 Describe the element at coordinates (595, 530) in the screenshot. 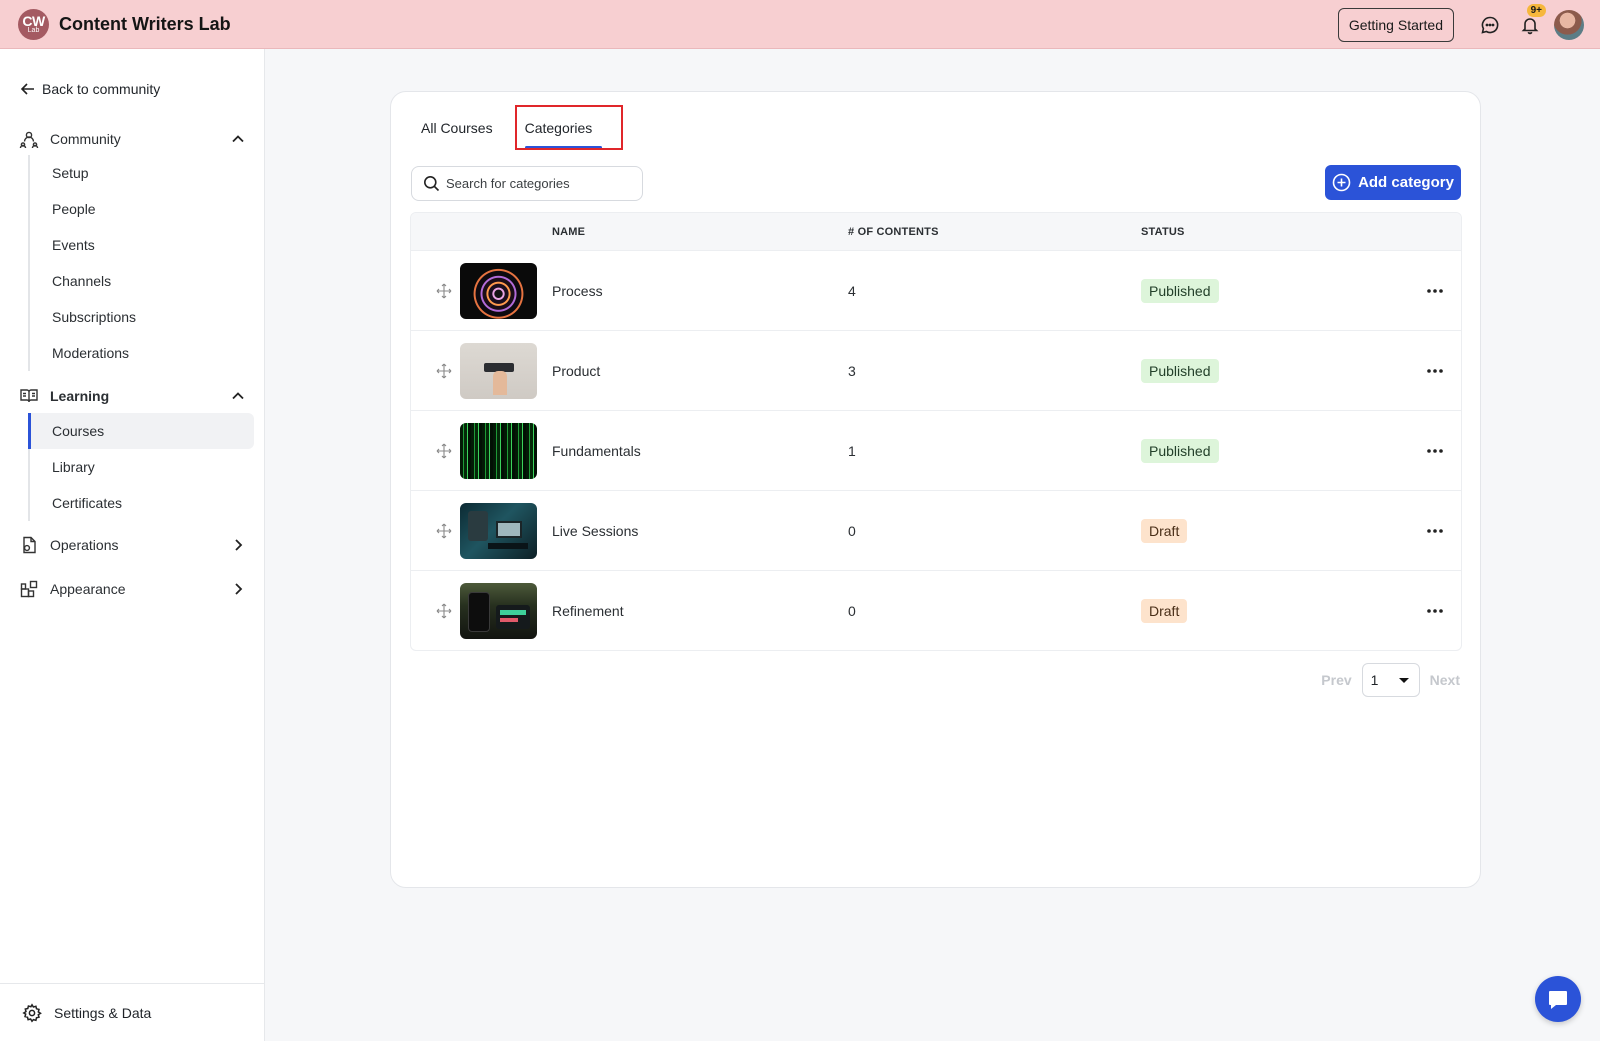

I see `category-name: Live Sessions` at that location.